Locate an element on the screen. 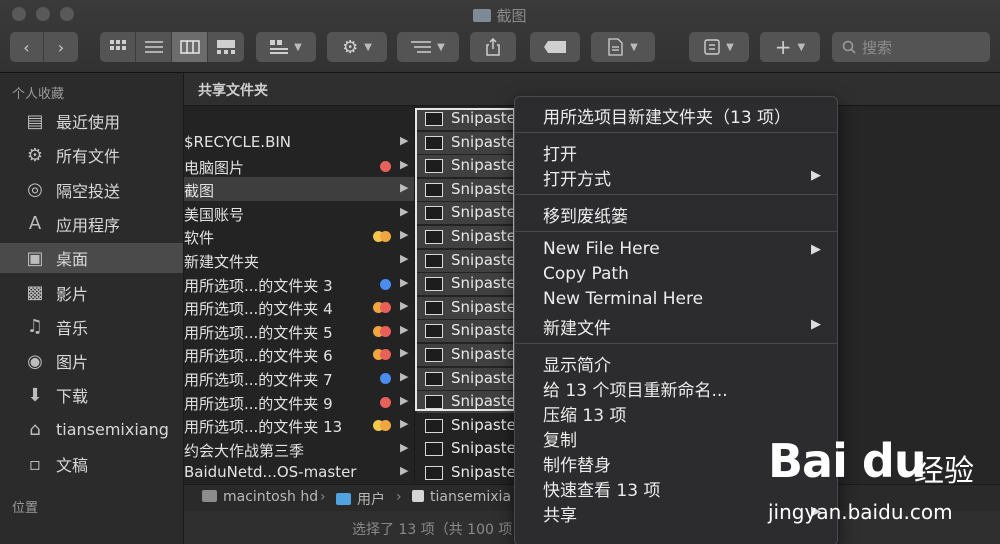  folder-row: 用所选项...的文件夹 7 ▶ is located at coordinates (299, 378).